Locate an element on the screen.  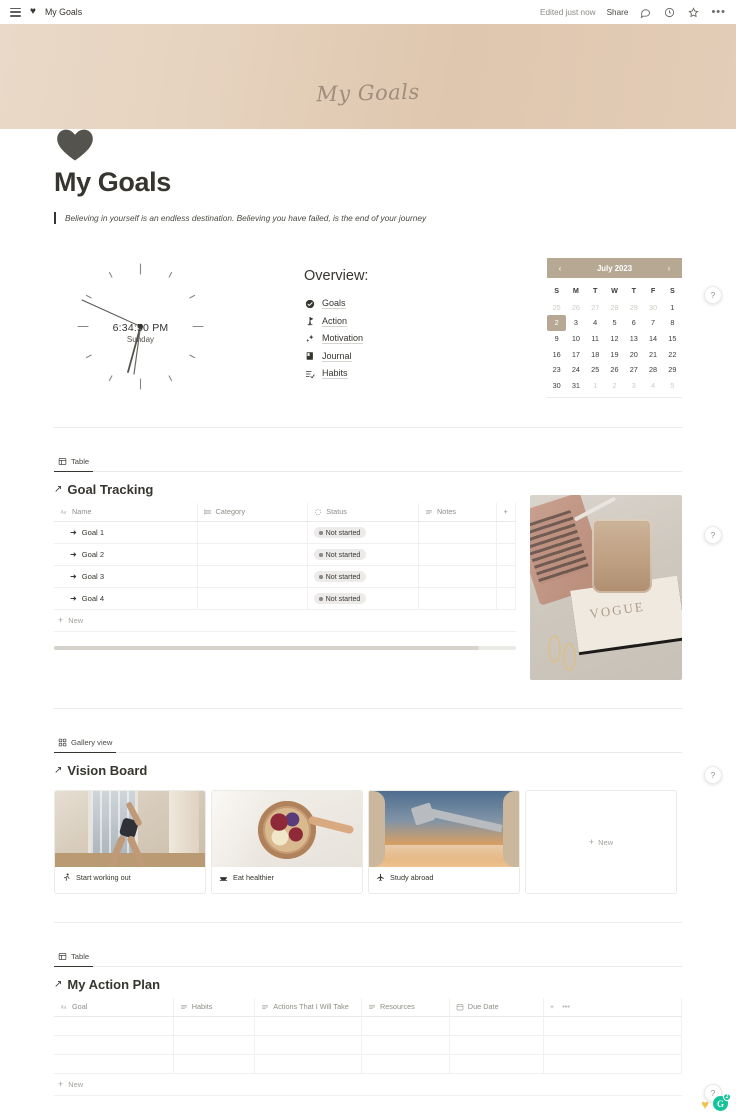
calendar-day: 12 is located at coordinates (614, 339).